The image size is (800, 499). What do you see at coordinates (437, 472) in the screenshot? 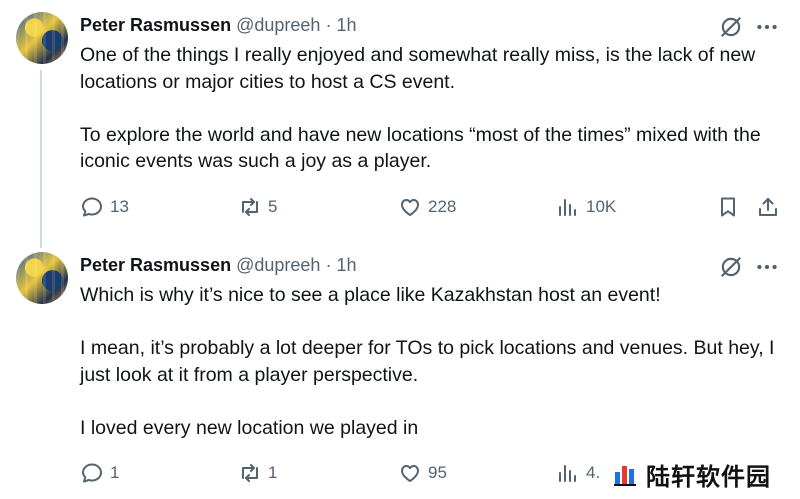
I see `like-count: 95` at bounding box center [437, 472].